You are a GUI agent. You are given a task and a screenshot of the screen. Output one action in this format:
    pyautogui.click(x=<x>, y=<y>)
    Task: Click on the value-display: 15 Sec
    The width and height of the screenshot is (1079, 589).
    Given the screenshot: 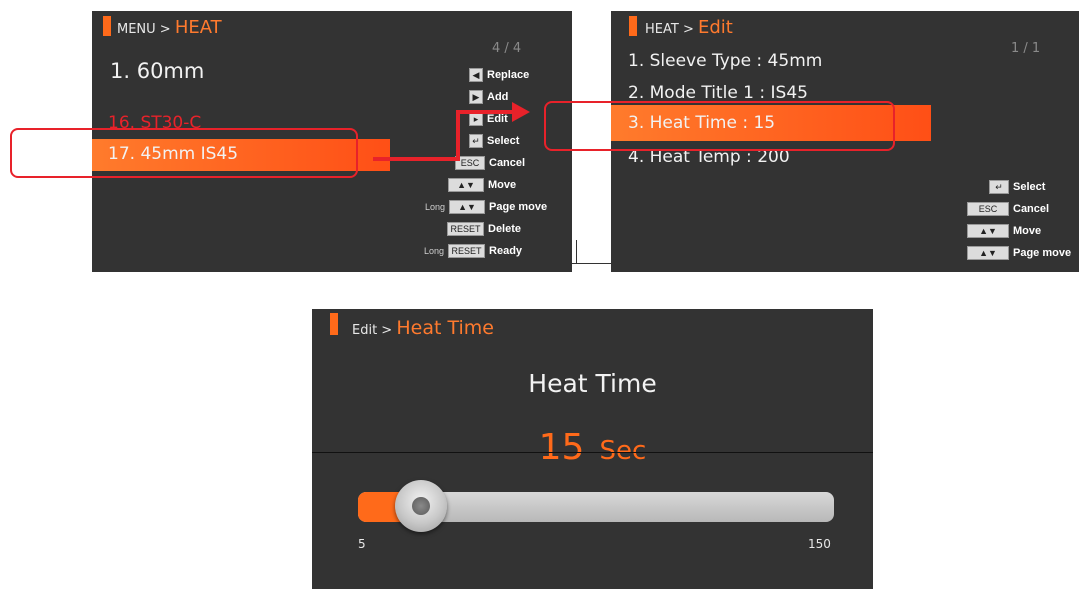 What is the action you would take?
    pyautogui.click(x=592, y=447)
    